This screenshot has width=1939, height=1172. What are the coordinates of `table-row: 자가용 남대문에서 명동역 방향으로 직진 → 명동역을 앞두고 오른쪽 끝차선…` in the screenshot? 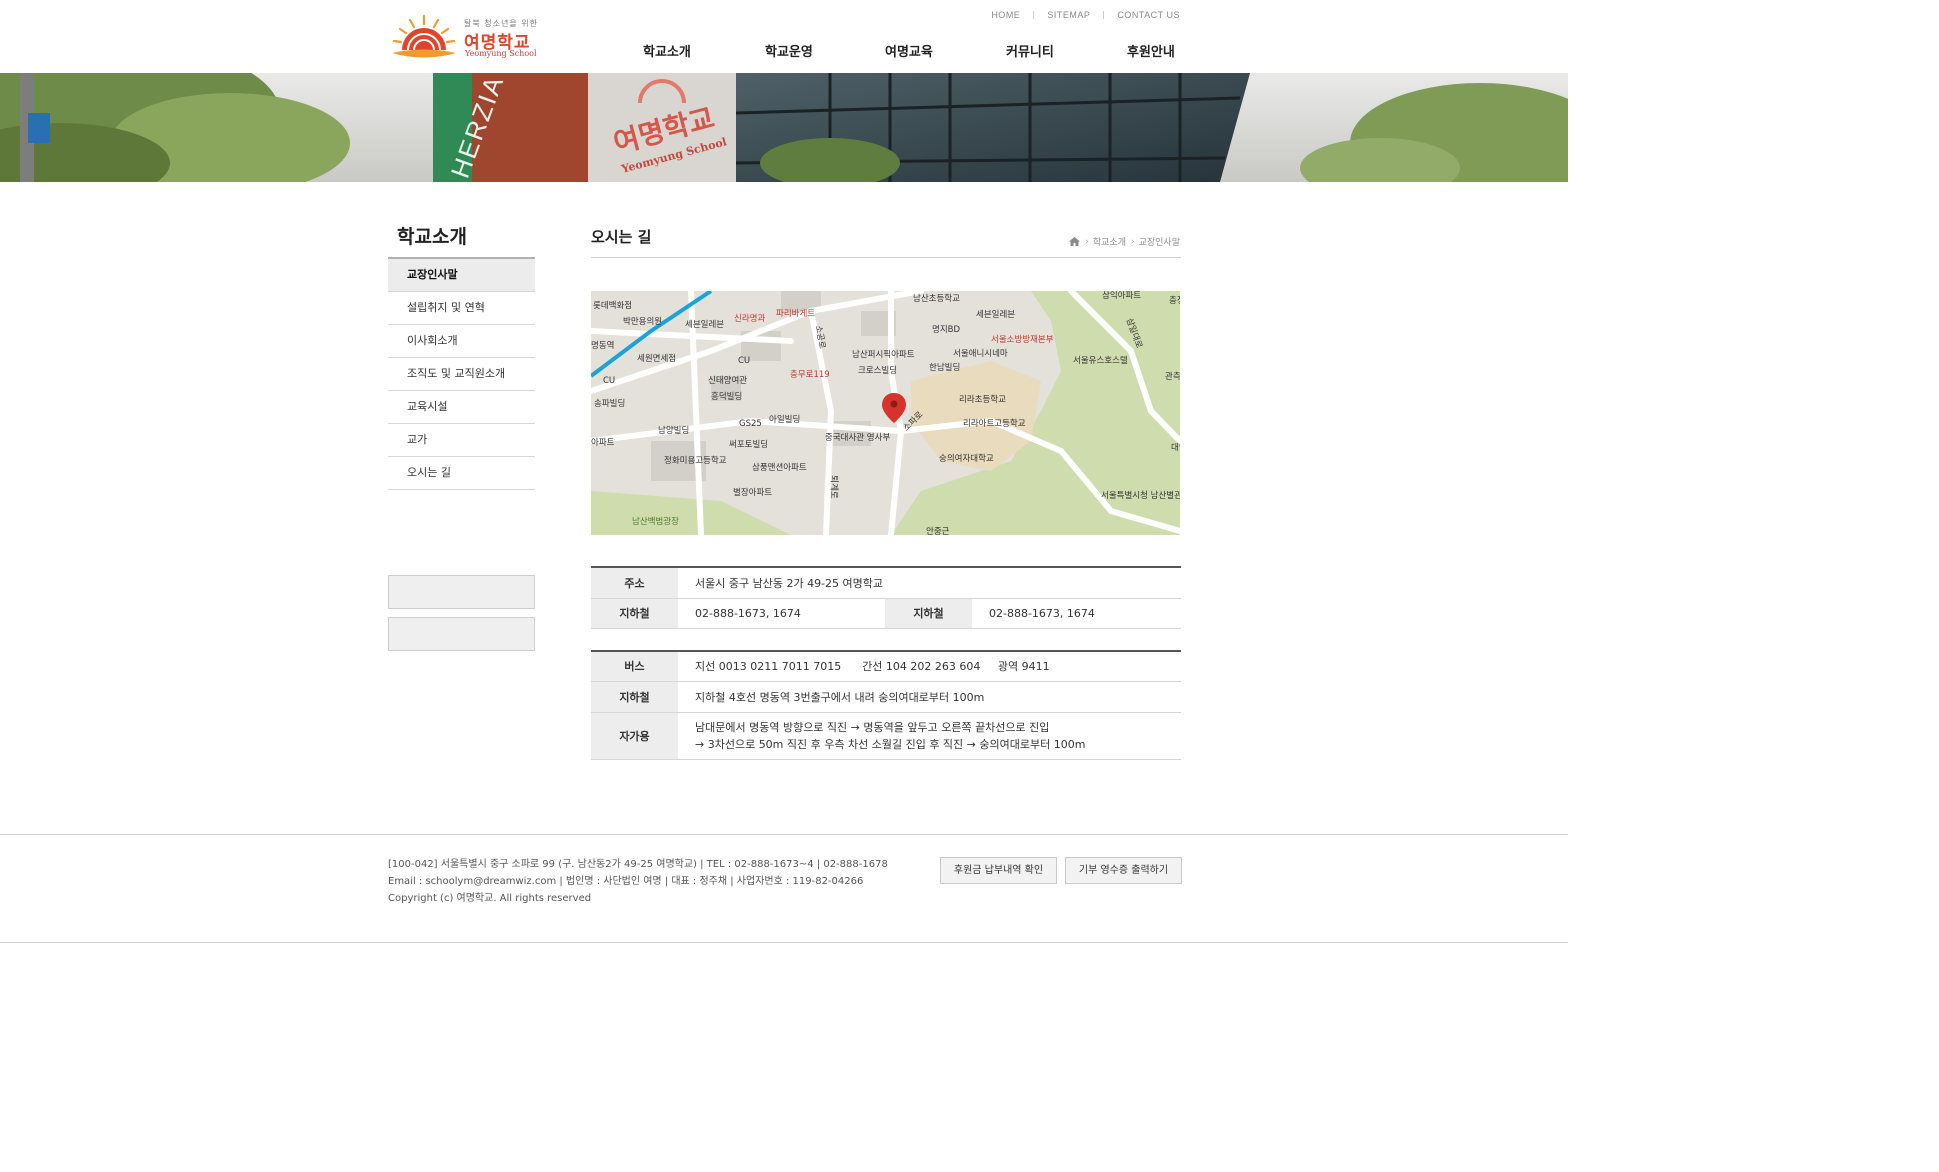 It's located at (886, 736).